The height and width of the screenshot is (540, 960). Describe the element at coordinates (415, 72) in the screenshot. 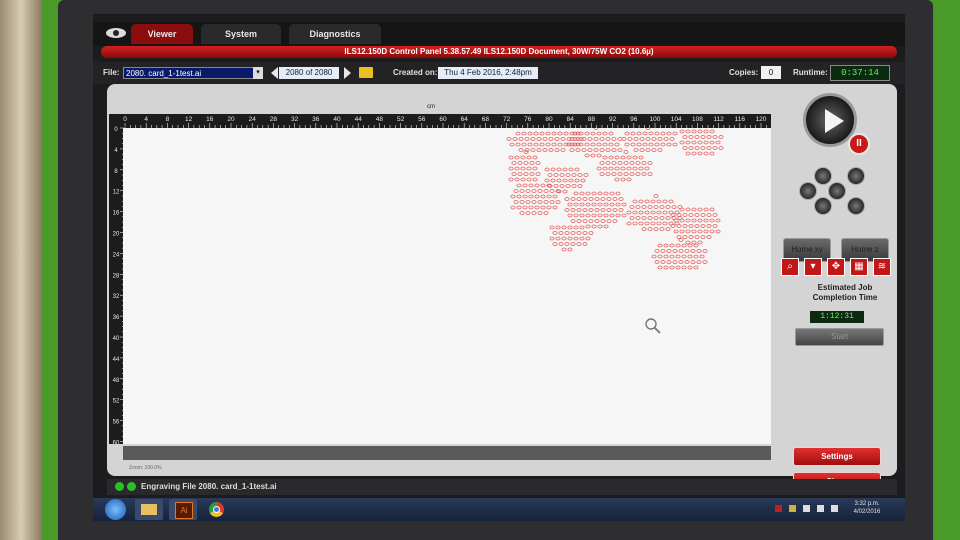

I see `created-label: Created on:` at that location.